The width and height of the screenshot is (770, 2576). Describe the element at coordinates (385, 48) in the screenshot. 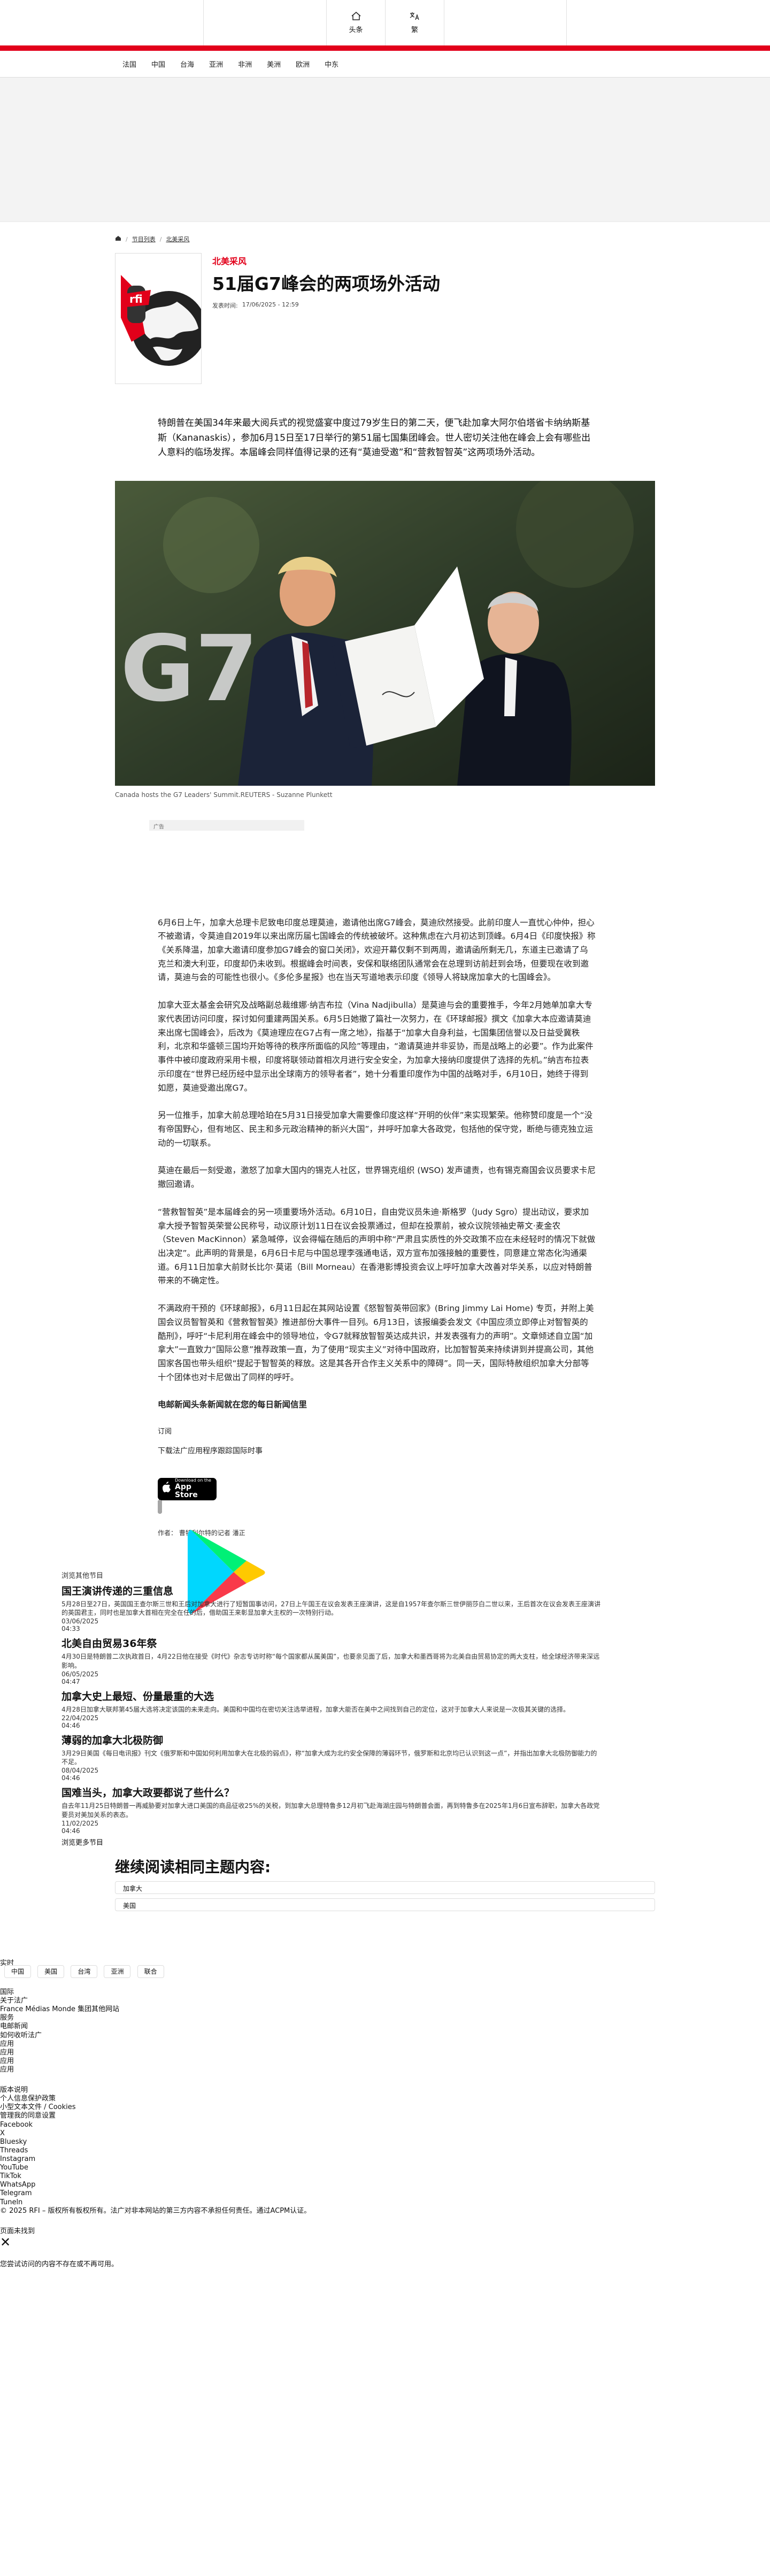

I see `brand-bar` at that location.